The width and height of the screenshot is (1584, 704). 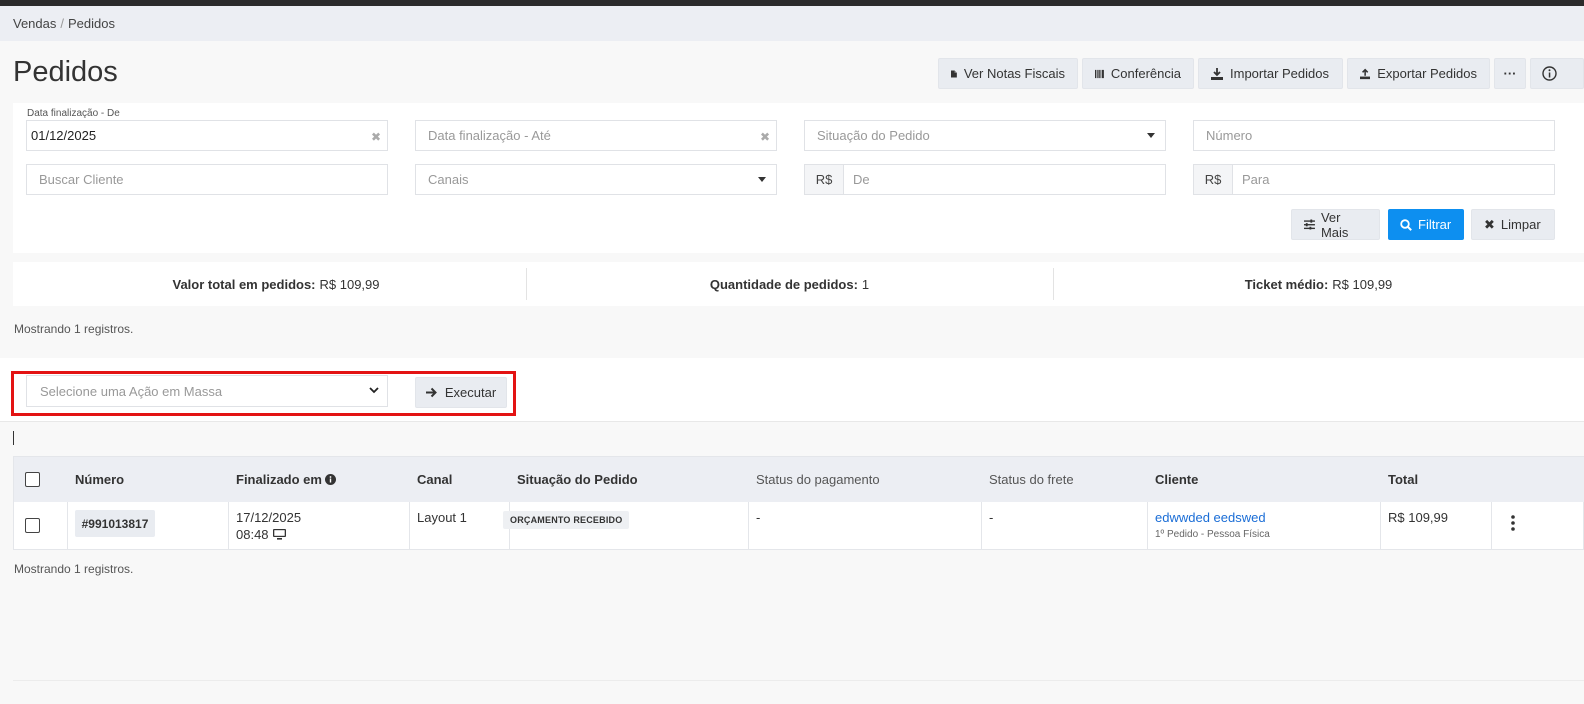 I want to click on stat-quantity: Quantidade de pedidos: 1, so click(x=789, y=284).